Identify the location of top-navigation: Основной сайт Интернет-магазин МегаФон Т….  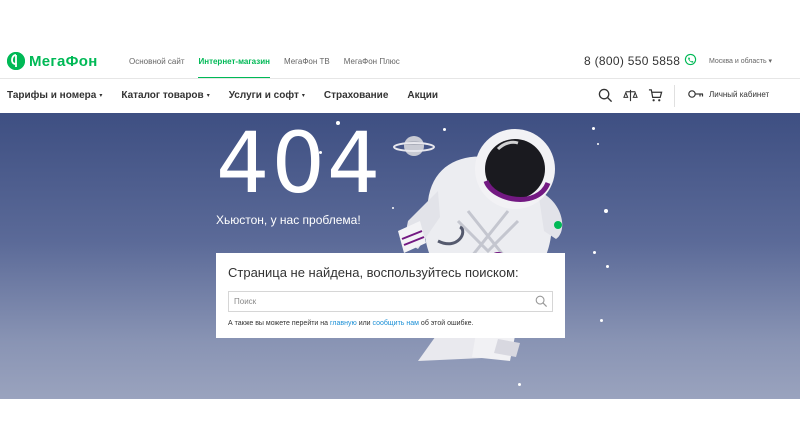
(264, 68).